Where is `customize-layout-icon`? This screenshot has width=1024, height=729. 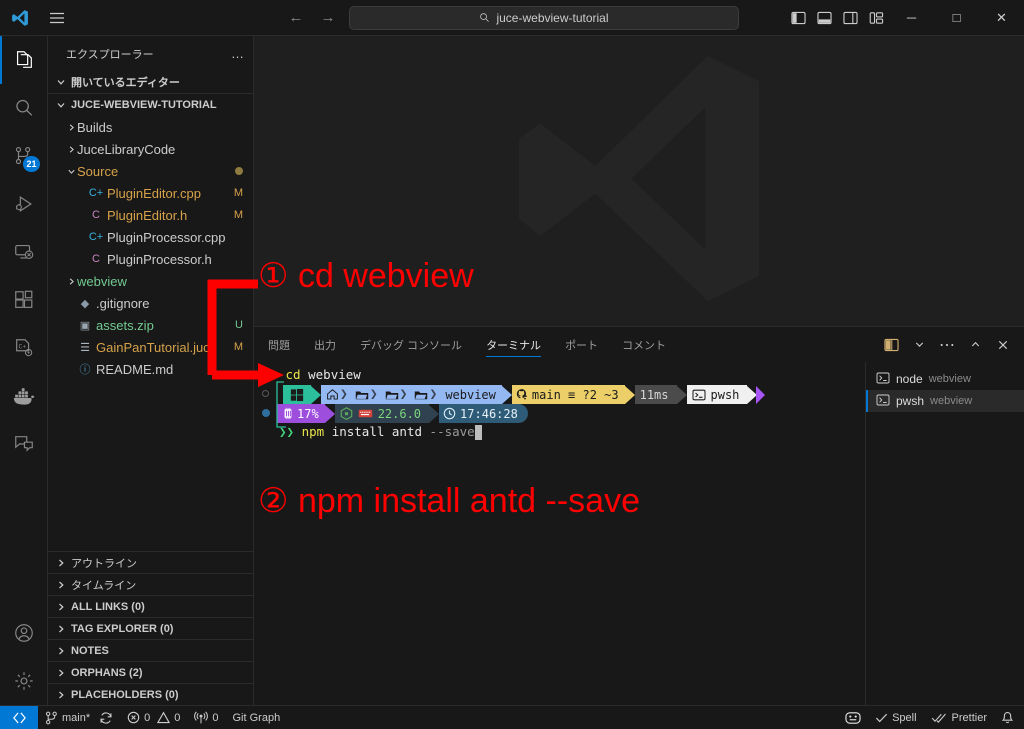
customize-layout-icon is located at coordinates (876, 18).